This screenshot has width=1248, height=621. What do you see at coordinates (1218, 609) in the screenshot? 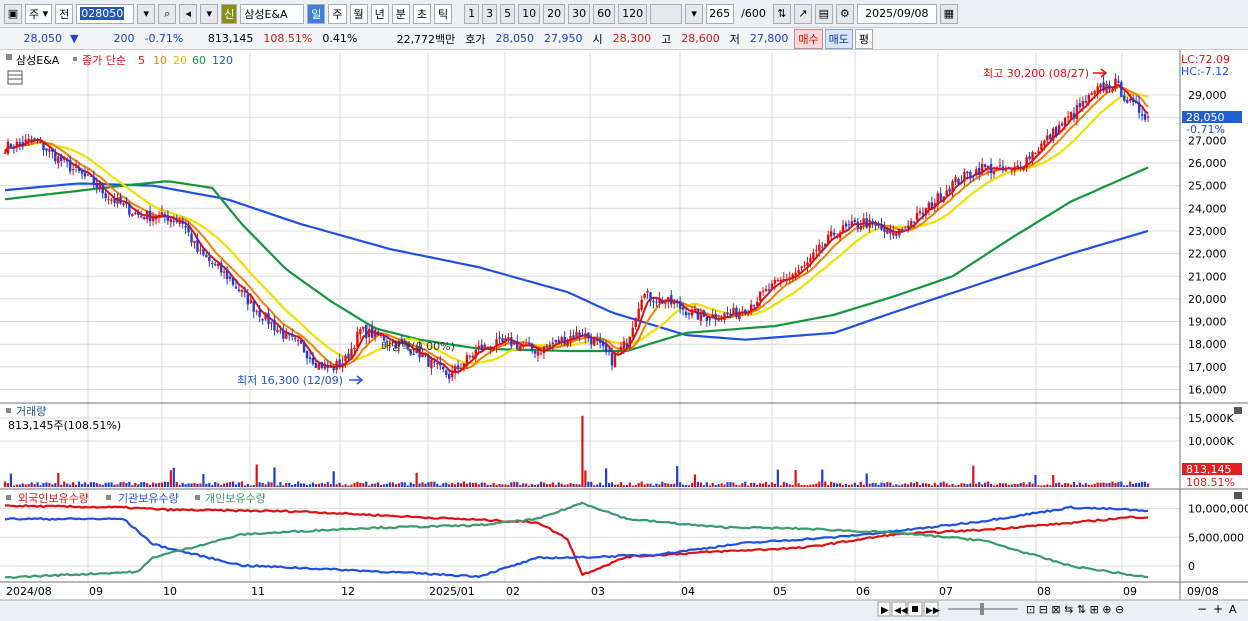
I see `zoom-in-icon: +` at bounding box center [1218, 609].